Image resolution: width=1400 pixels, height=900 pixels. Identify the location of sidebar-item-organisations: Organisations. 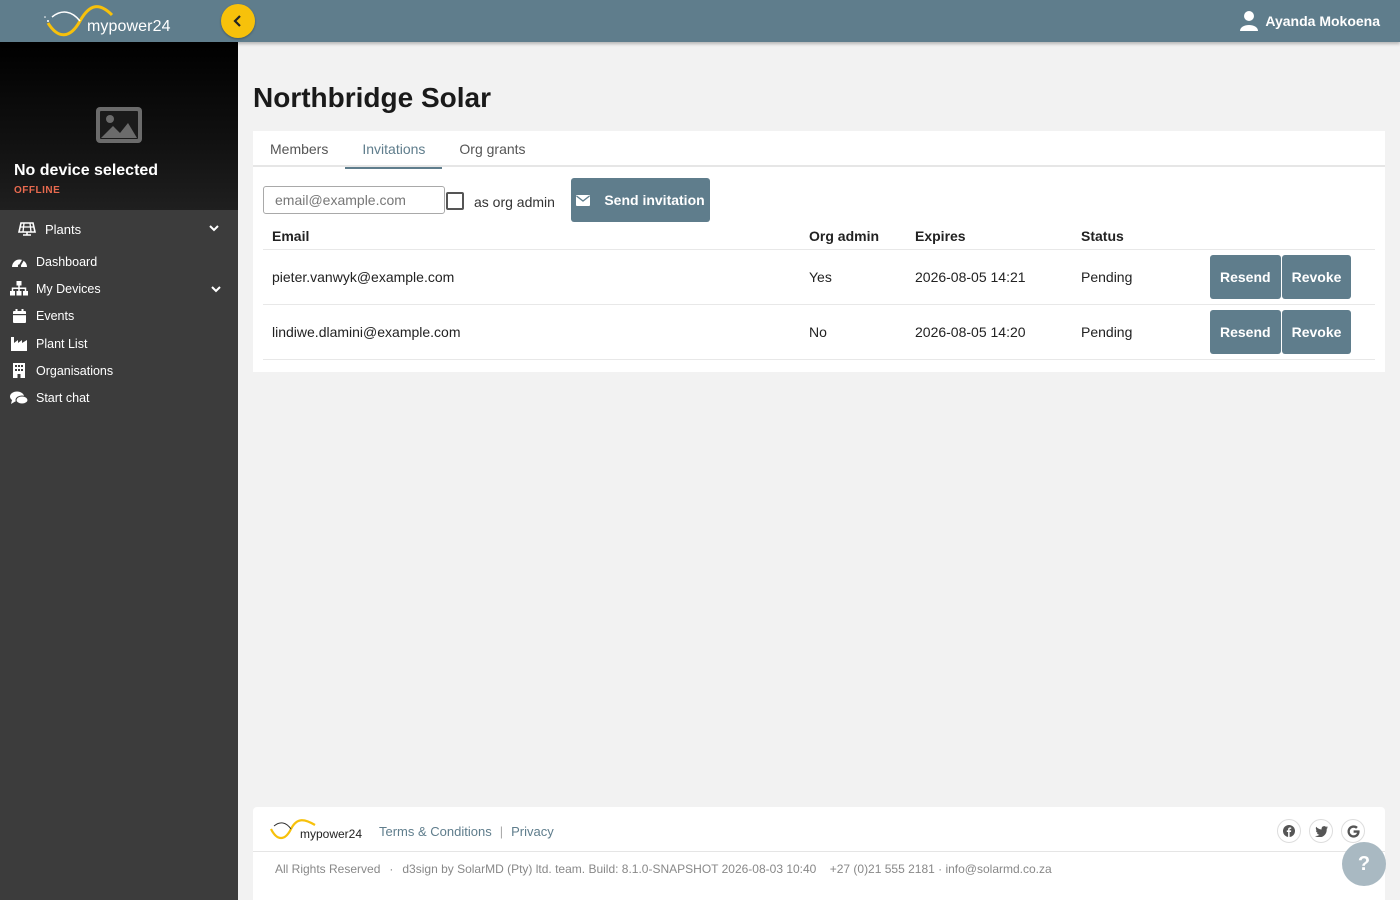
(119, 370).